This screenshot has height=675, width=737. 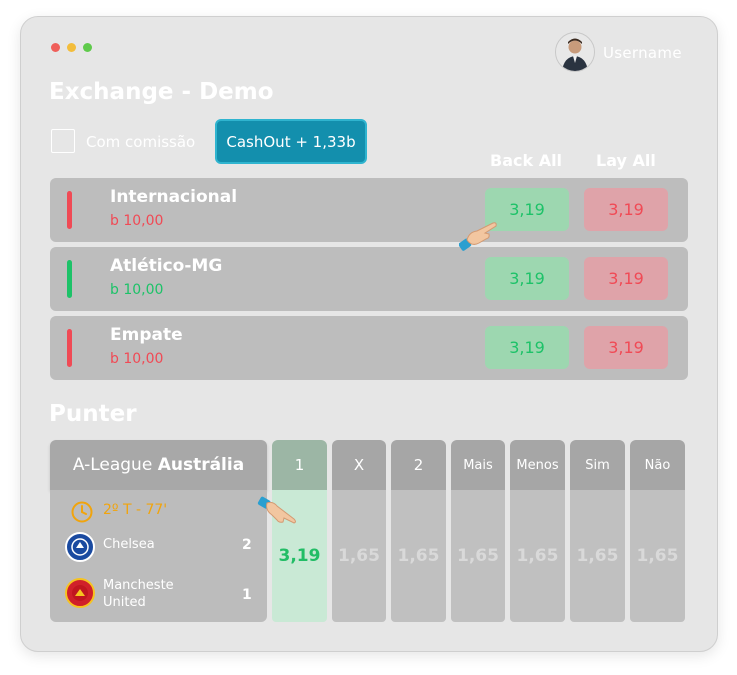 I want to click on market-odd-menos: 1,65, so click(x=537, y=556).